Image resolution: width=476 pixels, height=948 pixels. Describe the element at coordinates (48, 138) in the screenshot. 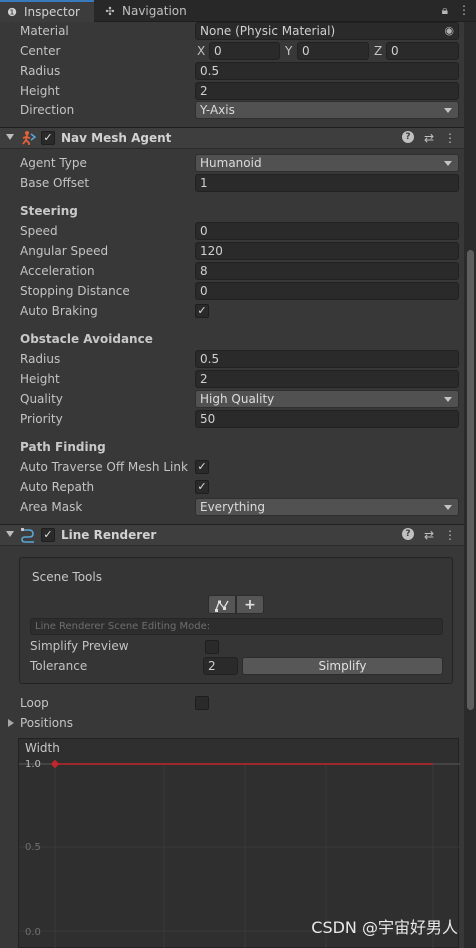

I see `nav-mesh-agent-enabled-checkbox: ✓` at that location.